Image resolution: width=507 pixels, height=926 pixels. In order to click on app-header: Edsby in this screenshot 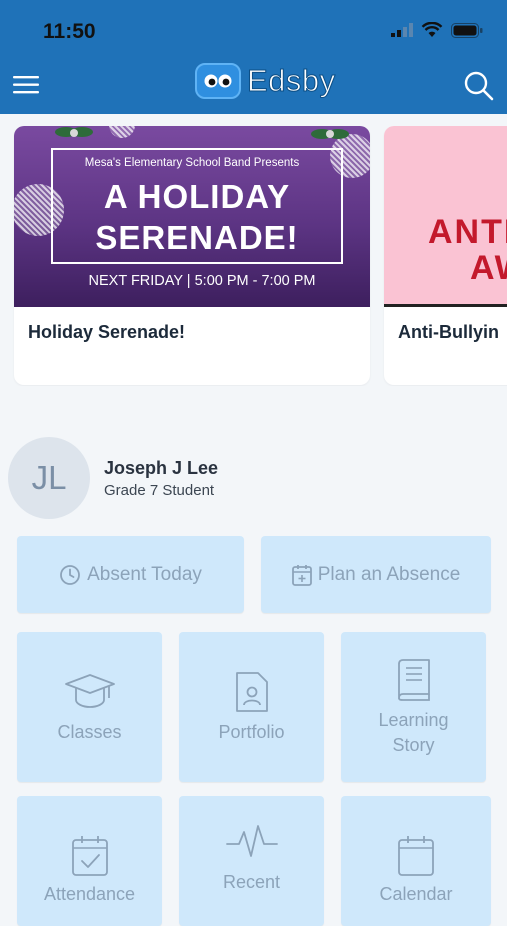, I will do `click(253, 86)`.